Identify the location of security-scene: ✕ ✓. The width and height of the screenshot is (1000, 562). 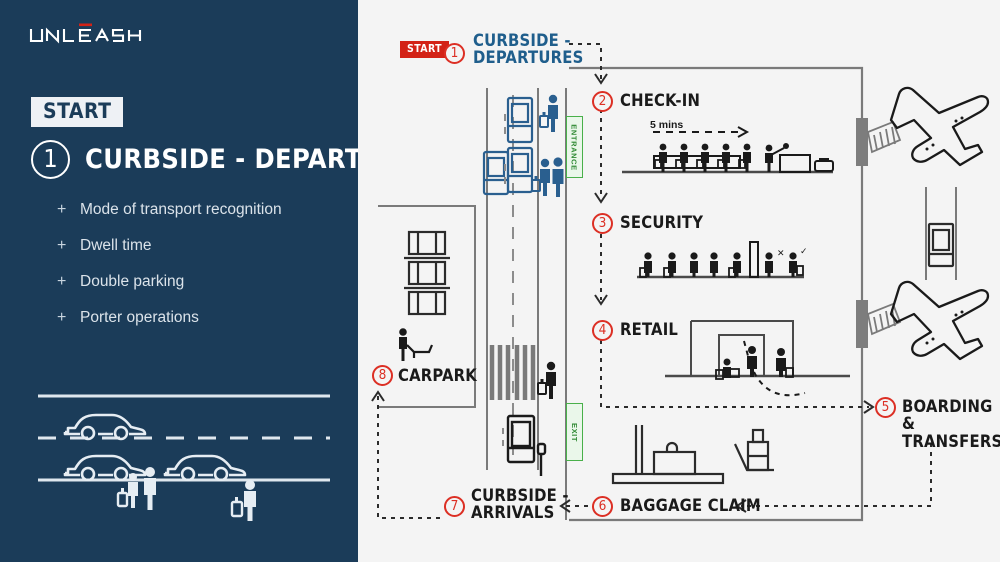
(722, 260).